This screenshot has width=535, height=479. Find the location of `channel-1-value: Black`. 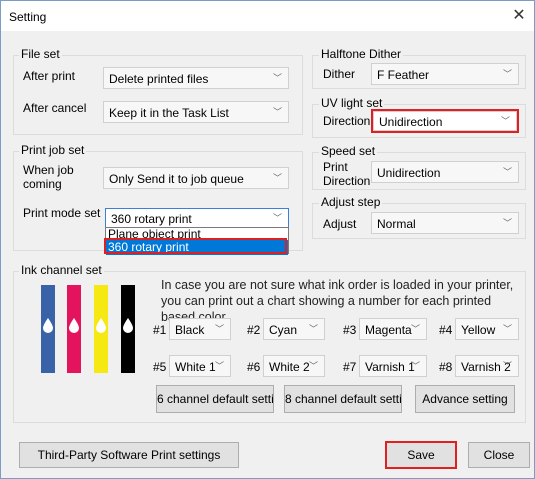

channel-1-value: Black is located at coordinates (190, 330).